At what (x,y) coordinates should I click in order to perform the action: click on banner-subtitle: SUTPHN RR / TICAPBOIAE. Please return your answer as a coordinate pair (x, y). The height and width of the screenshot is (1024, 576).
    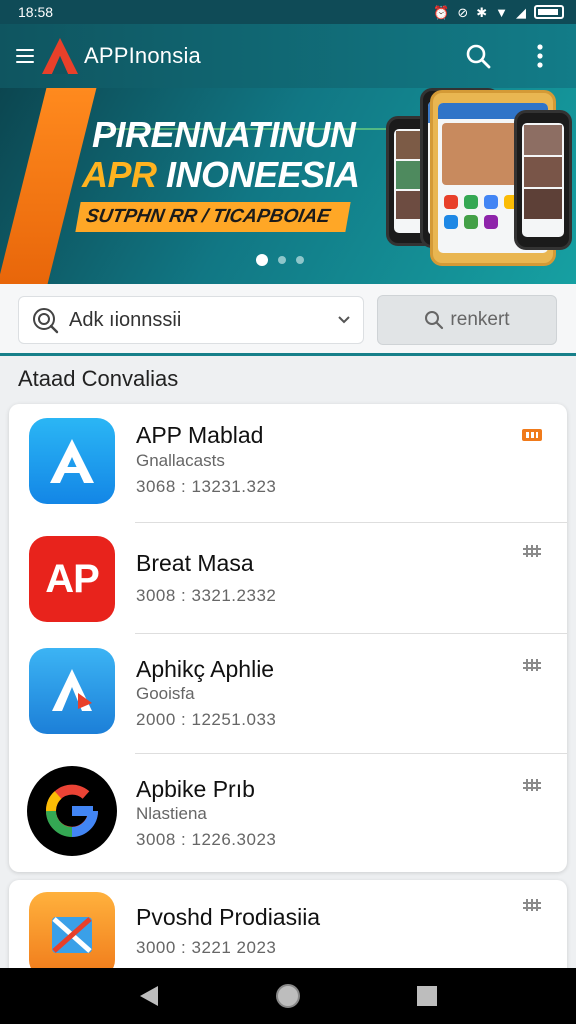
    Looking at the image, I should click on (213, 217).